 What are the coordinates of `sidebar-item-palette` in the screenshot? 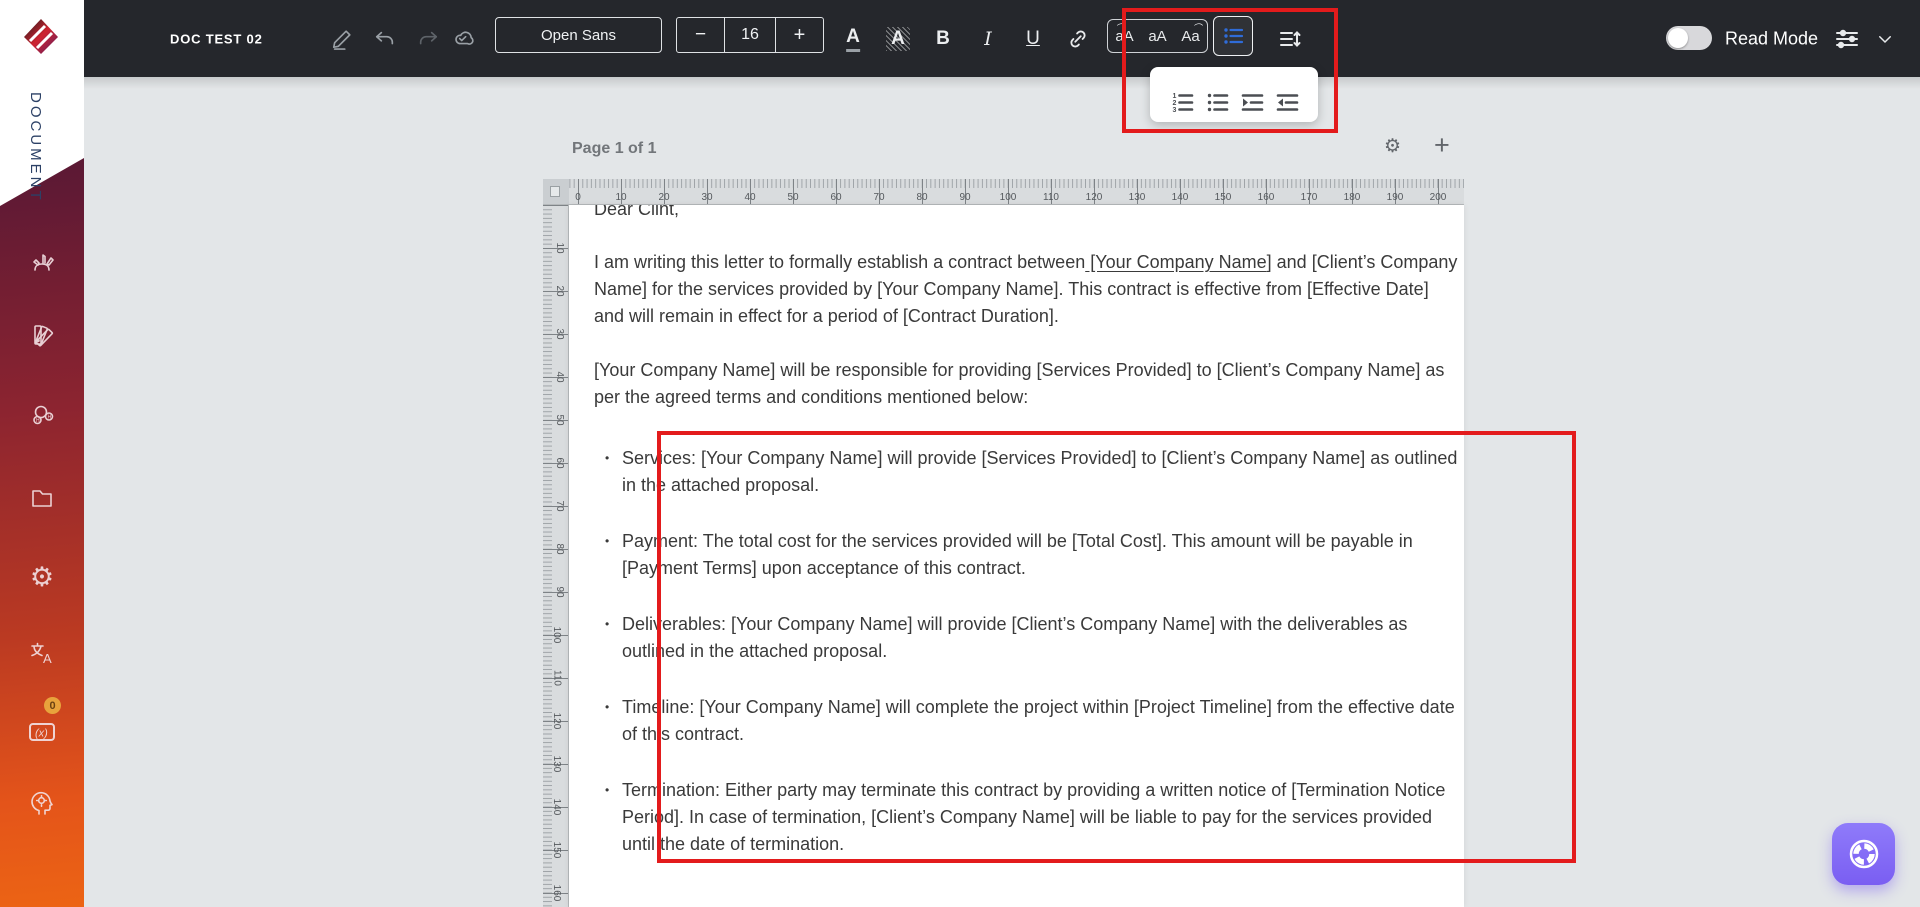 It's located at (42, 335).